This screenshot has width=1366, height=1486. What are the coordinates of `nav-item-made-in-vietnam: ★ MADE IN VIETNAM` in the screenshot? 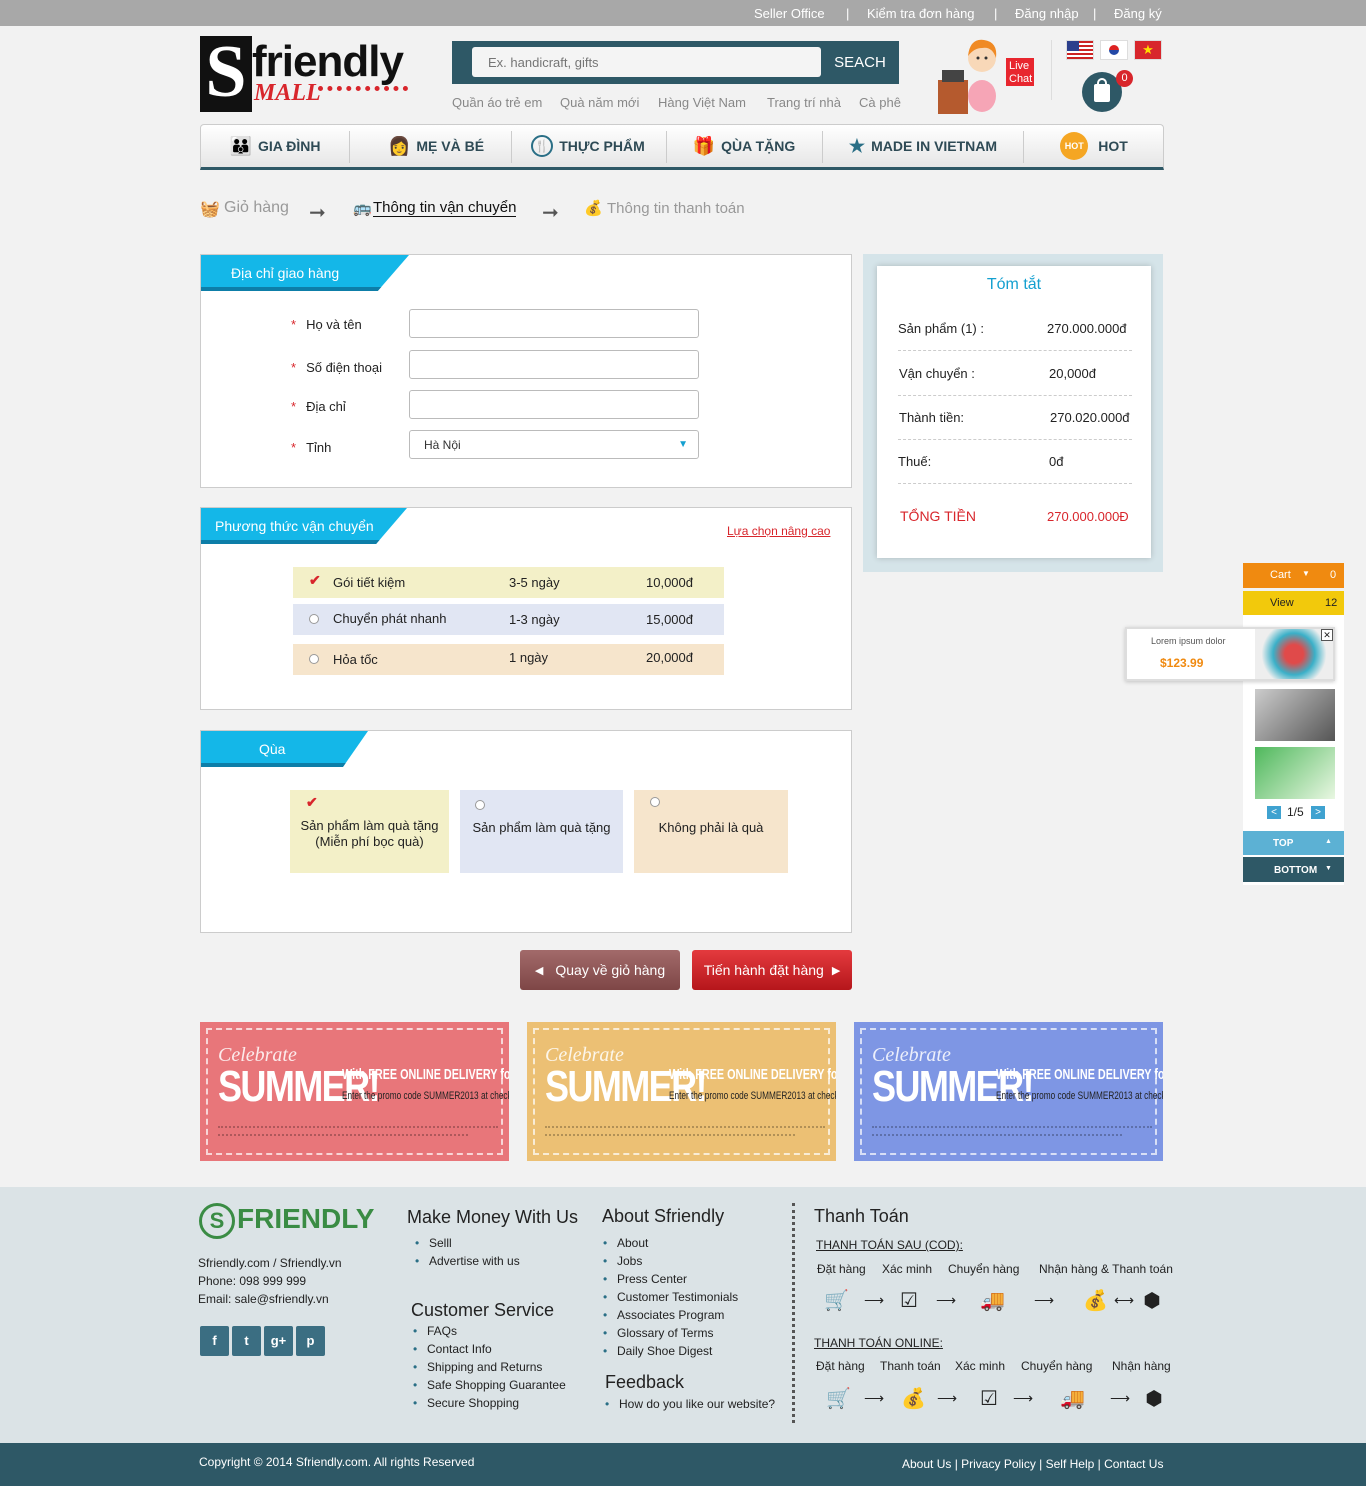 It's located at (923, 146).